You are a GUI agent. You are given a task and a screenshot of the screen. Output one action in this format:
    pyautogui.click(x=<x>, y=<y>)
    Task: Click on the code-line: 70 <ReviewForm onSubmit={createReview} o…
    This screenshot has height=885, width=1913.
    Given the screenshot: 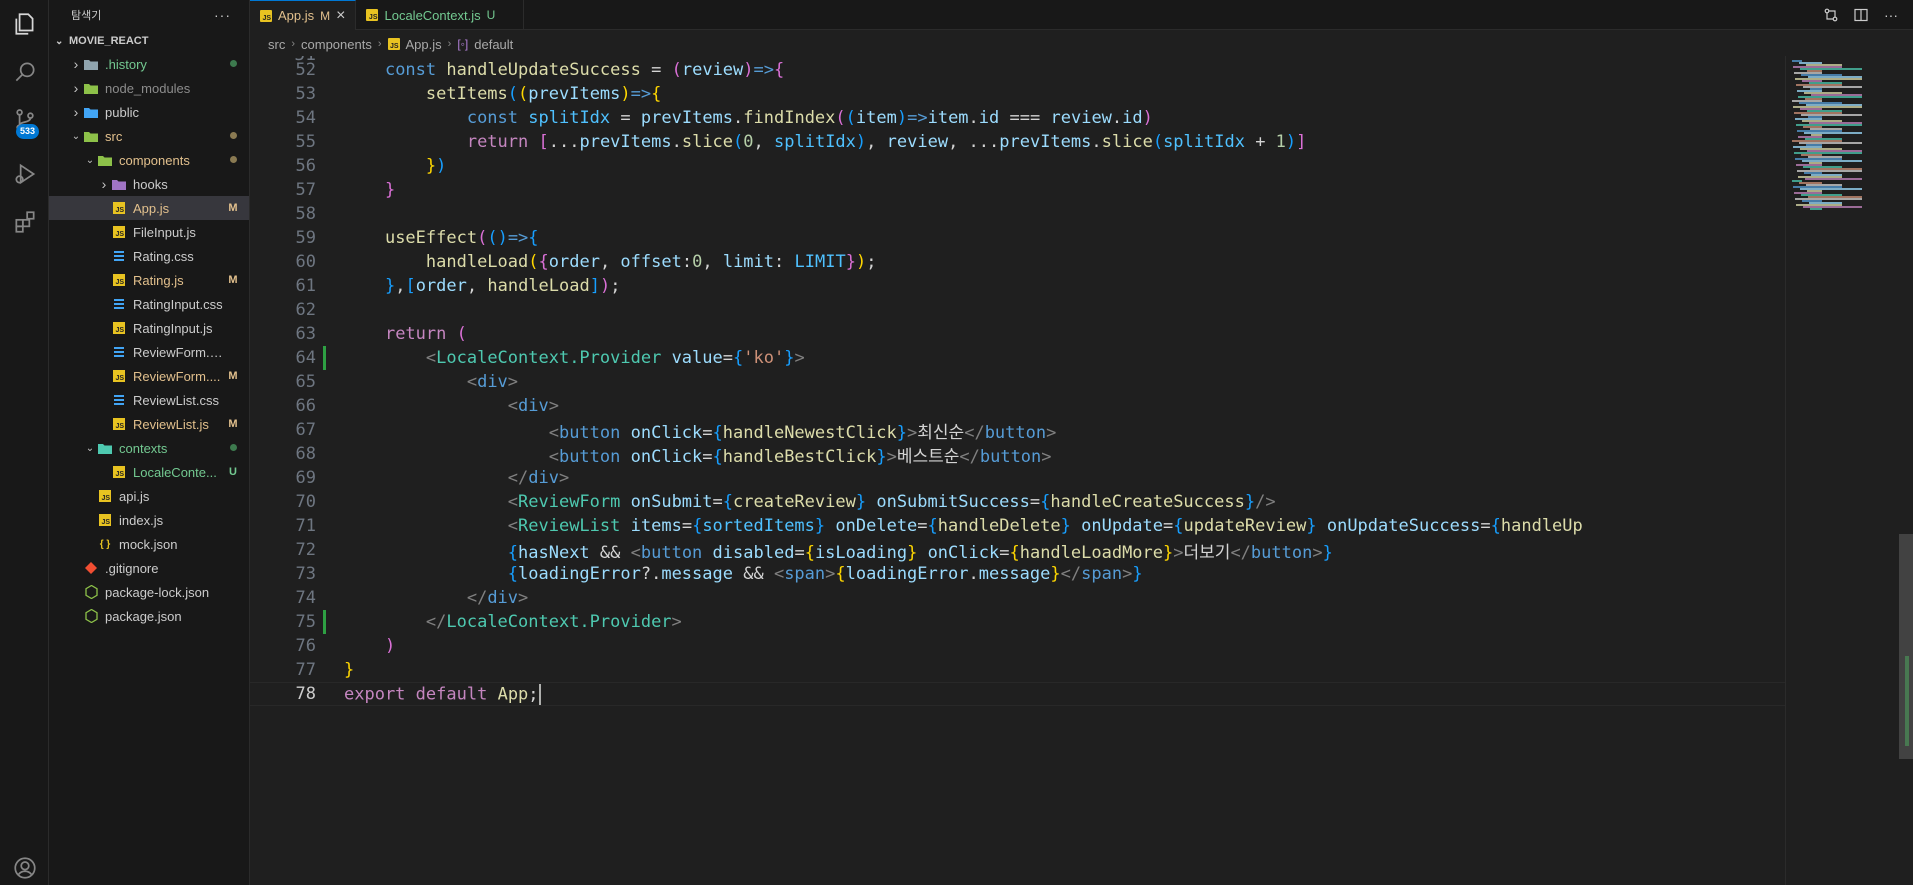 What is the action you would take?
    pyautogui.click(x=1017, y=502)
    